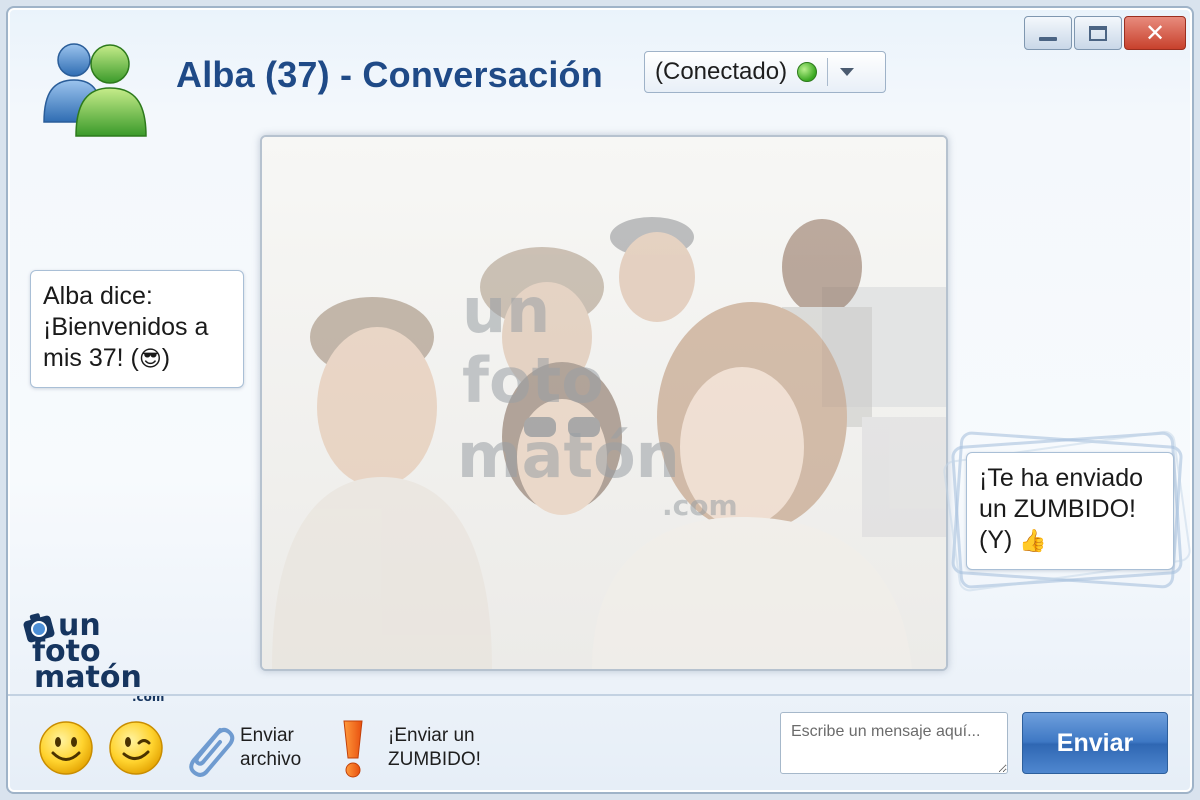  What do you see at coordinates (807, 72) in the screenshot?
I see `online-status-icon` at bounding box center [807, 72].